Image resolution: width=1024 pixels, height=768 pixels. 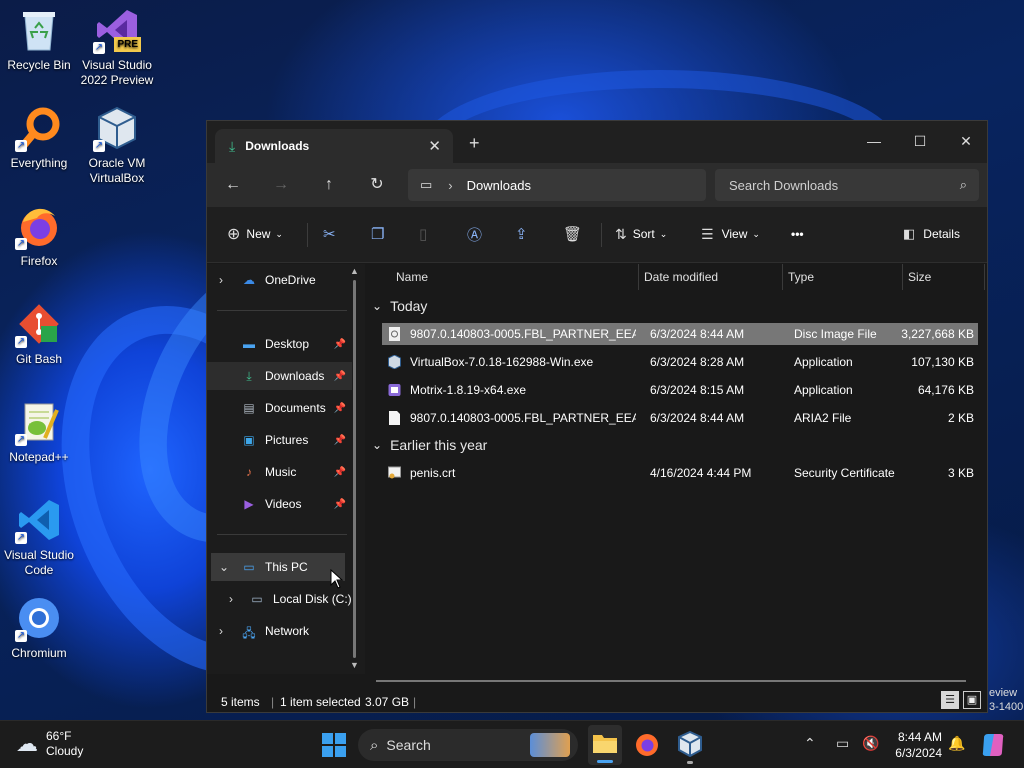 What do you see at coordinates (597, 142) in the screenshot?
I see `title-bar: ⤓ Downloads ✕ + — ☐ ✕` at bounding box center [597, 142].